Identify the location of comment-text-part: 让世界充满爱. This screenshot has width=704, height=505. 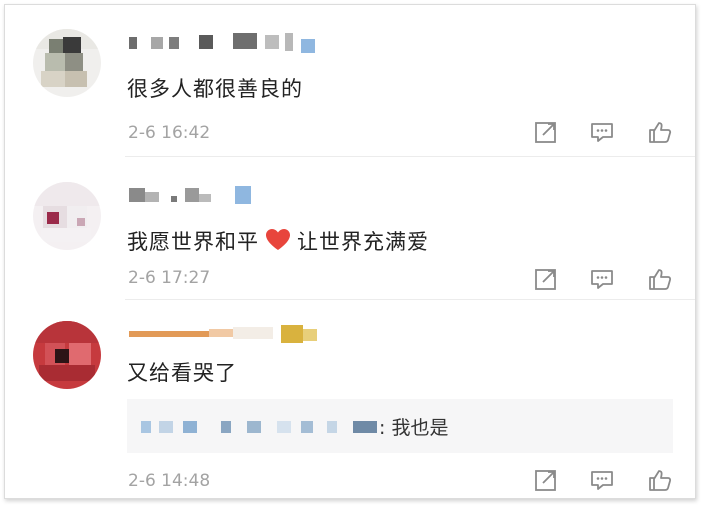
(363, 242).